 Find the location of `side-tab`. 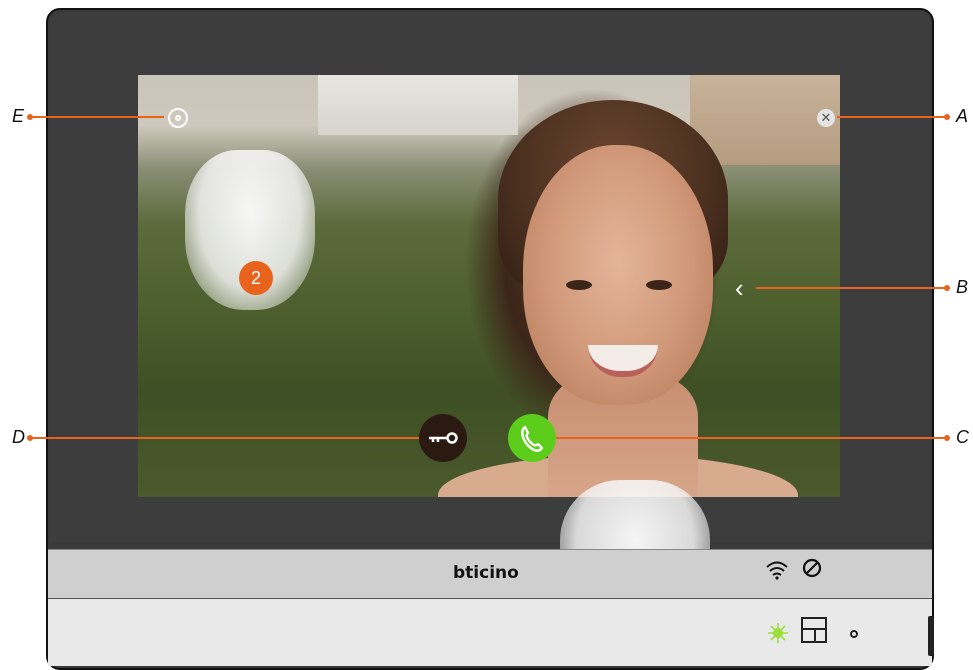

side-tab is located at coordinates (931, 636).